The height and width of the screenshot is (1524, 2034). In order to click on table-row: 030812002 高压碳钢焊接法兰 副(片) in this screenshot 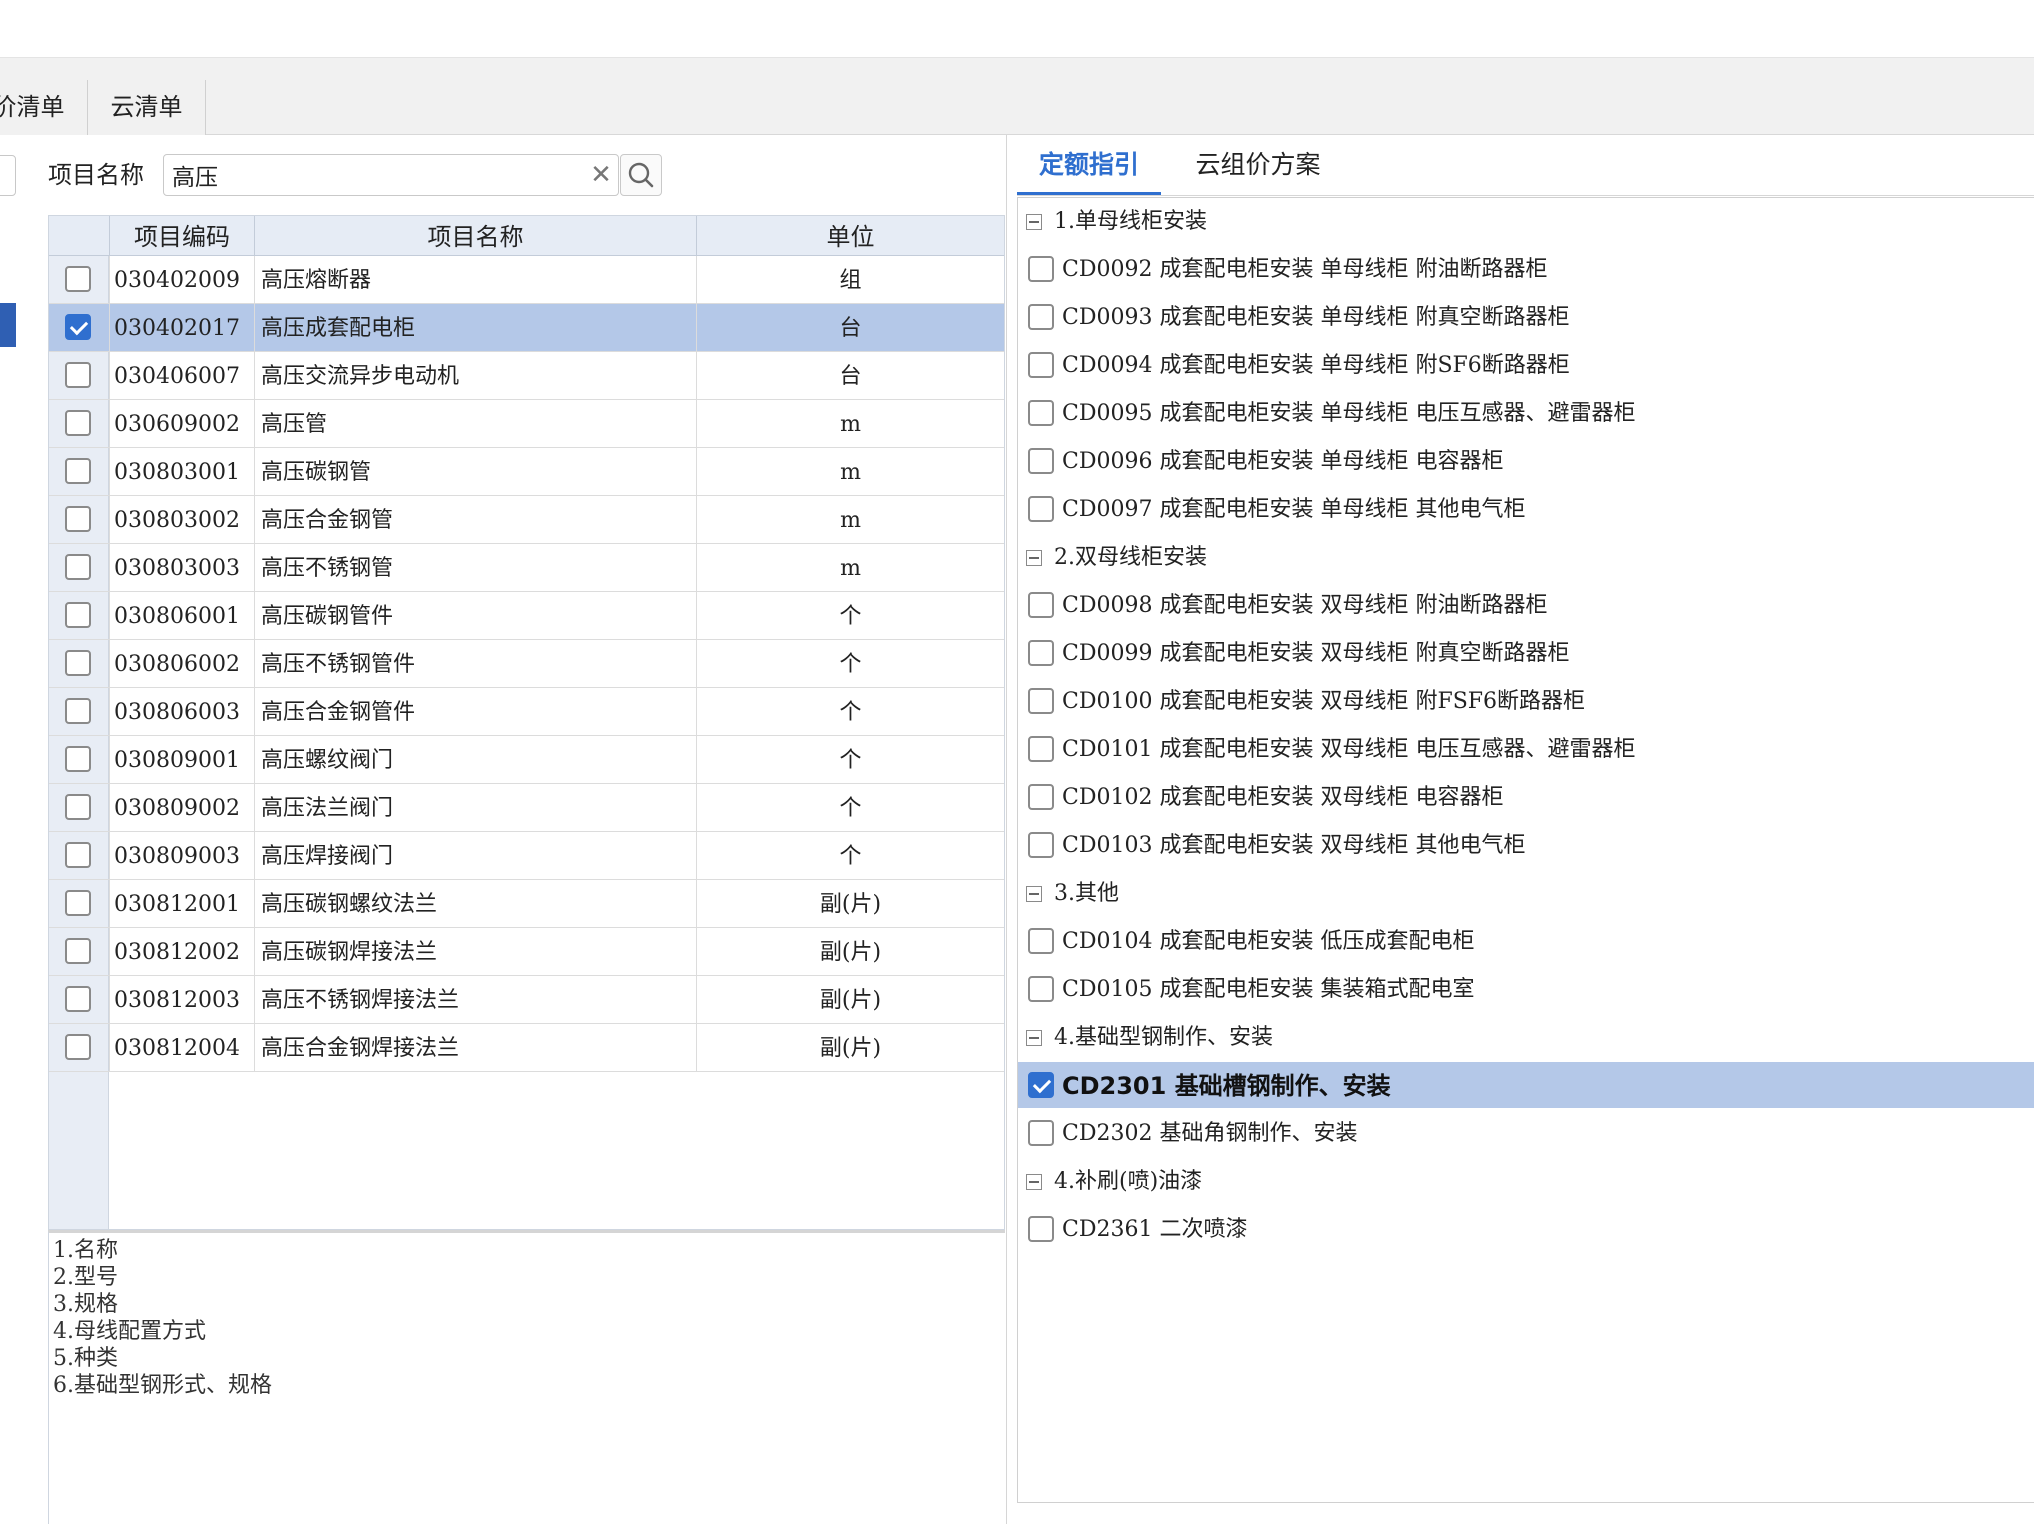, I will do `click(526, 952)`.